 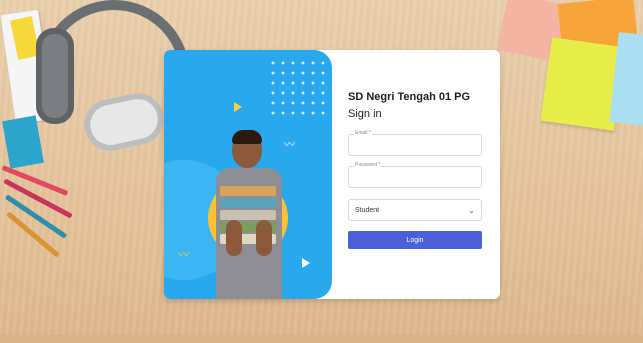 What do you see at coordinates (471, 210) in the screenshot?
I see `chevron-down-icon: ⌄` at bounding box center [471, 210].